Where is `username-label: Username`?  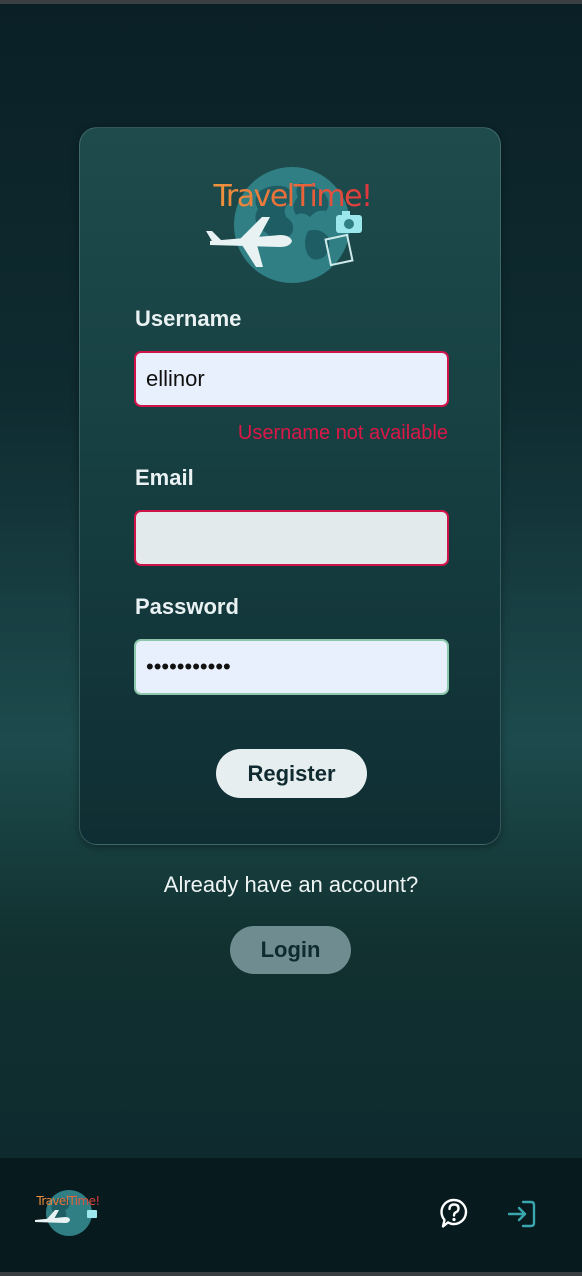 username-label: Username is located at coordinates (188, 318).